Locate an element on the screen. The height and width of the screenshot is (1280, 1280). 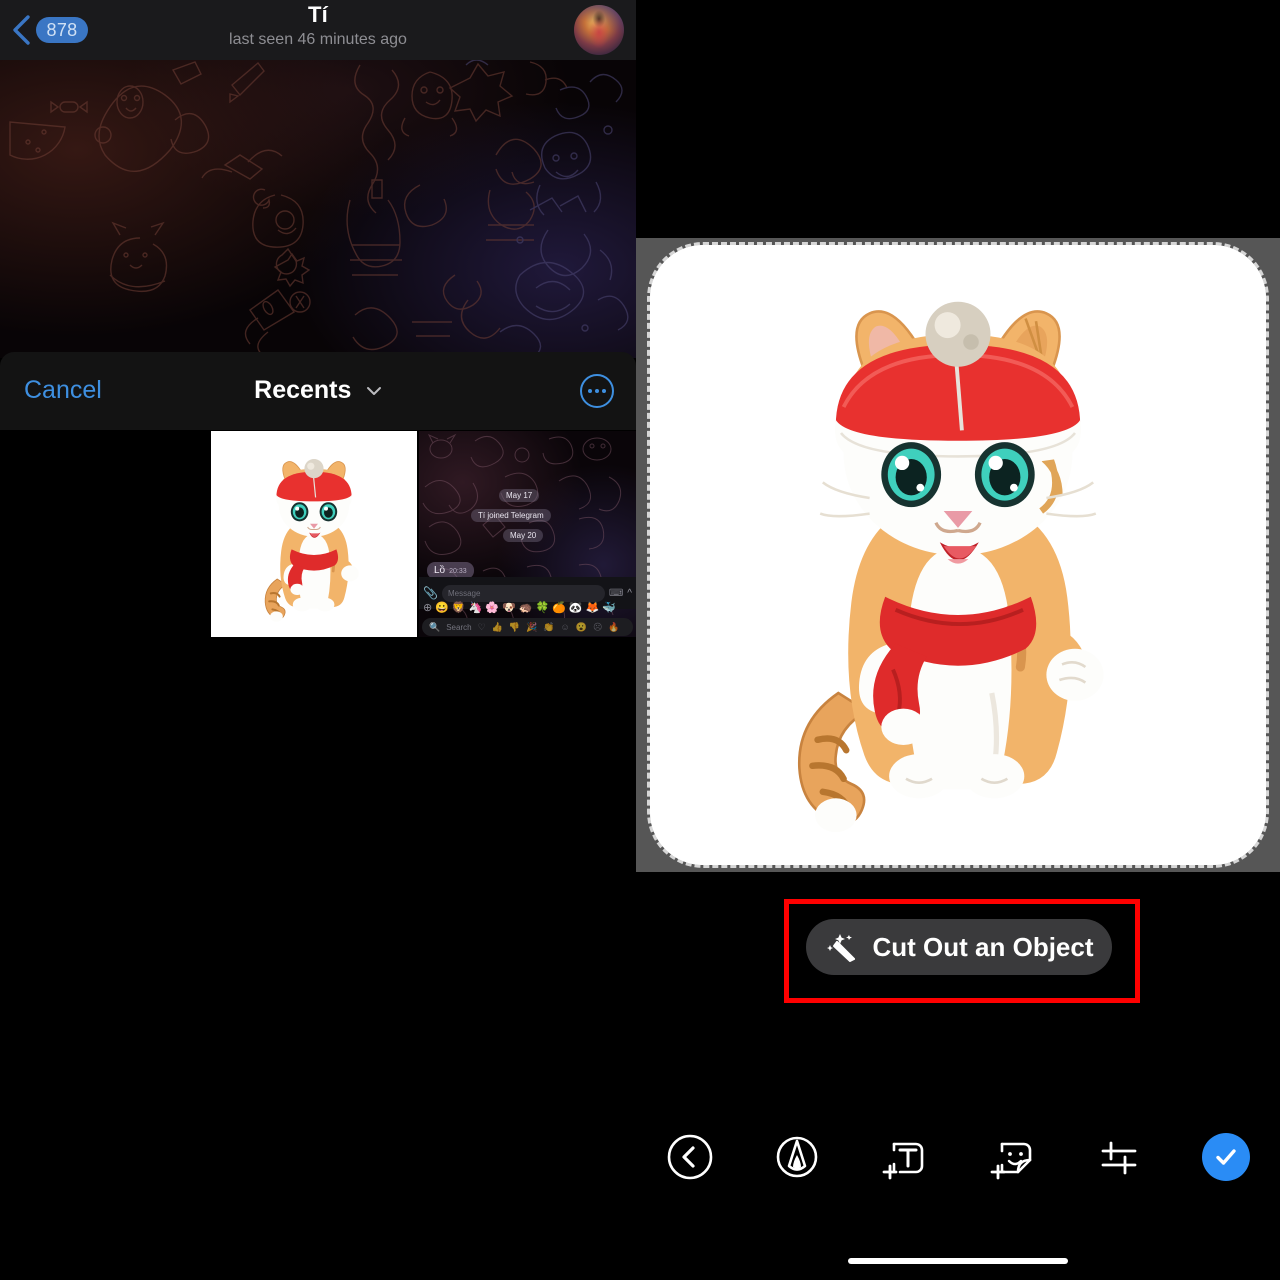
chat-last-seen: last seen 46 minutes ago is located at coordinates (318, 39).